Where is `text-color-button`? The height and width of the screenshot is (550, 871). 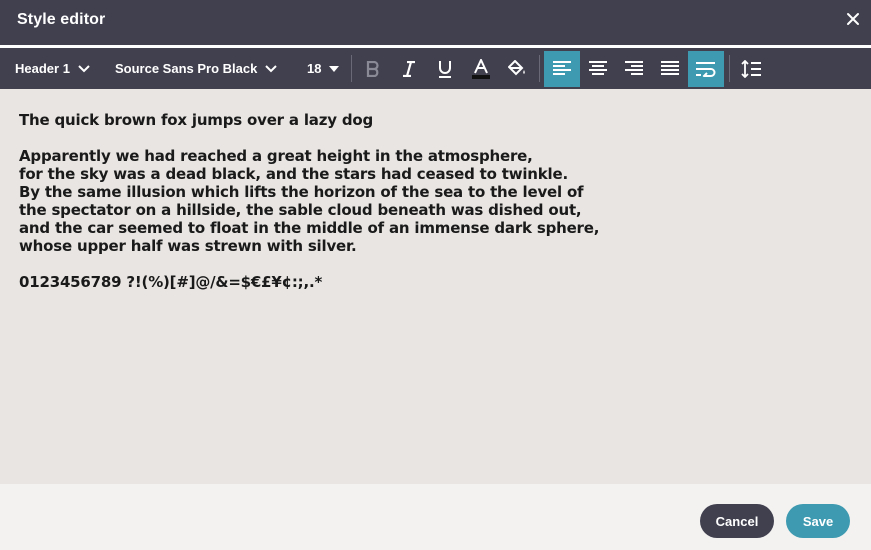
text-color-button is located at coordinates (481, 69).